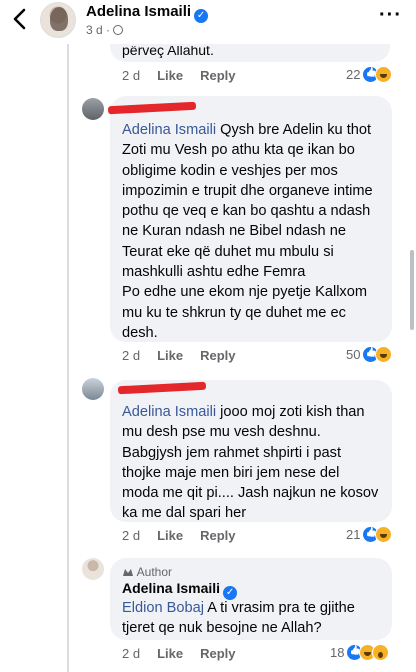 Image resolution: width=416 pixels, height=672 pixels. Describe the element at coordinates (412, 290) in the screenshot. I see `scrollbar` at that location.